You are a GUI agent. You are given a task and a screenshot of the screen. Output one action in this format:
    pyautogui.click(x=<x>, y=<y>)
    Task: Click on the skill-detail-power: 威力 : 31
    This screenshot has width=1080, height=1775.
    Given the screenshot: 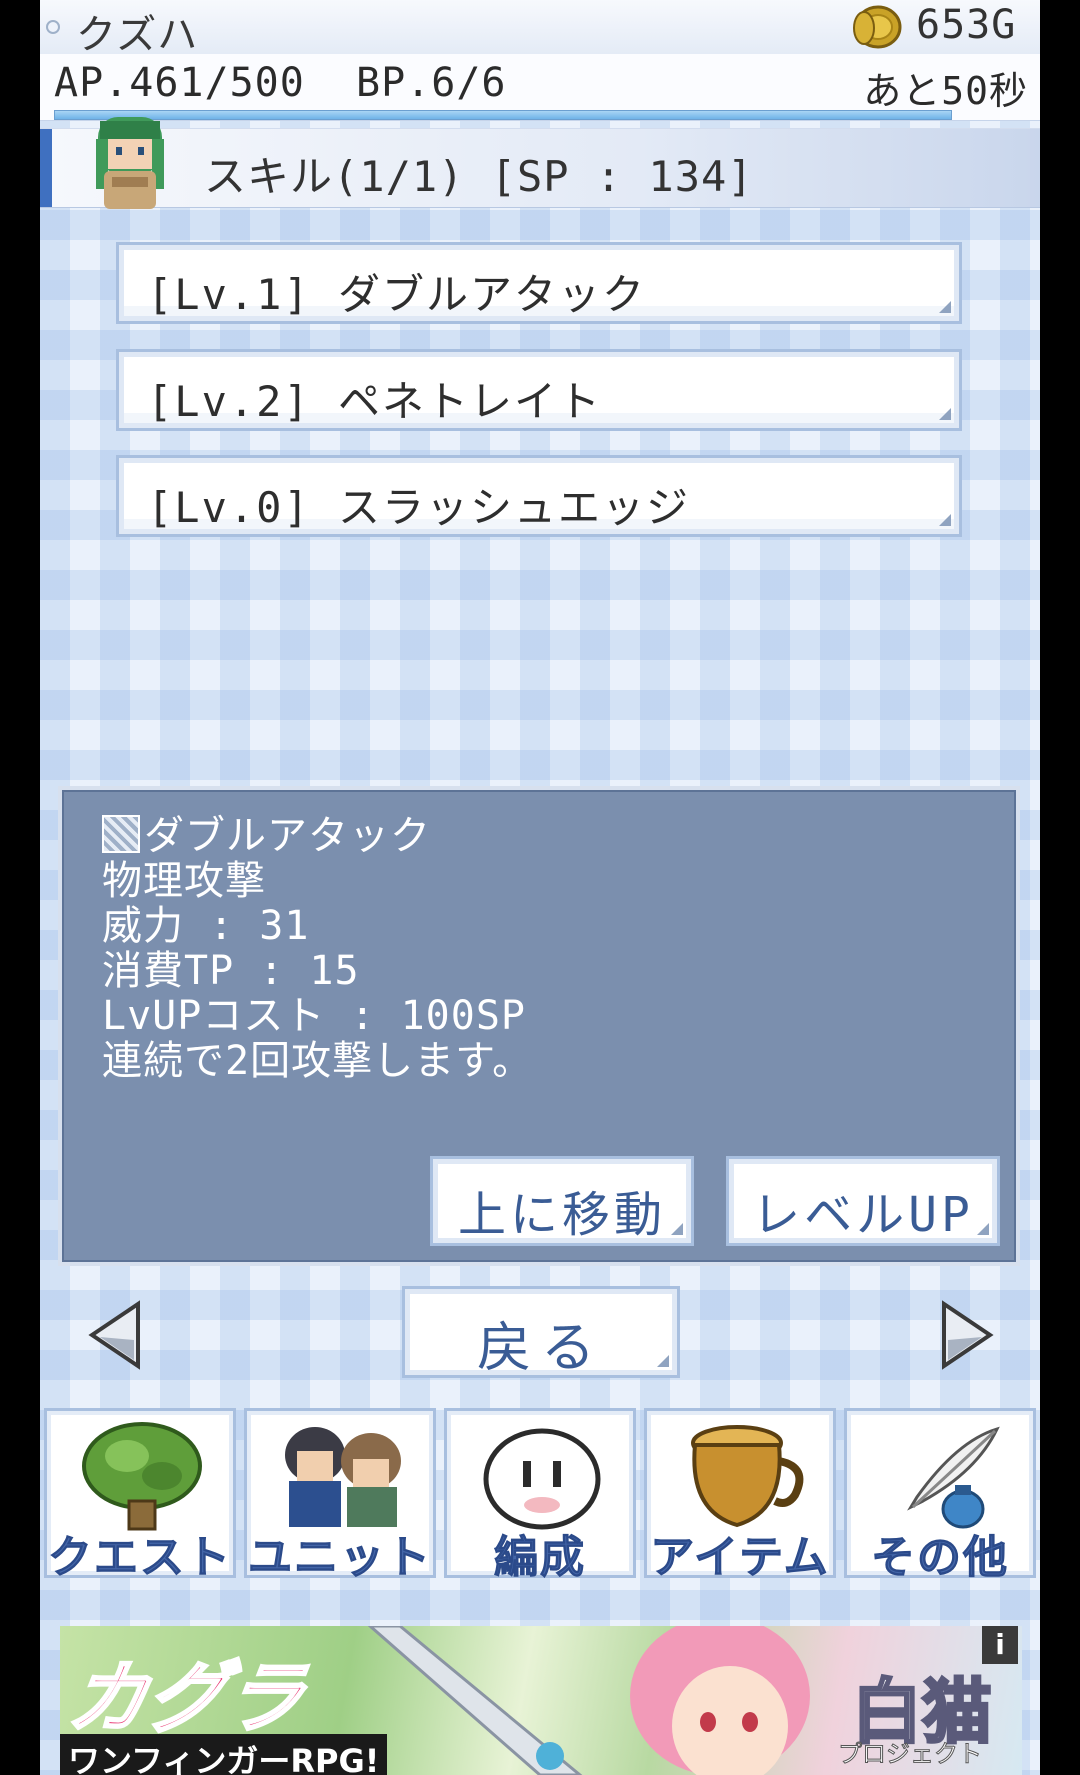 What is the action you would take?
    pyautogui.click(x=206, y=926)
    